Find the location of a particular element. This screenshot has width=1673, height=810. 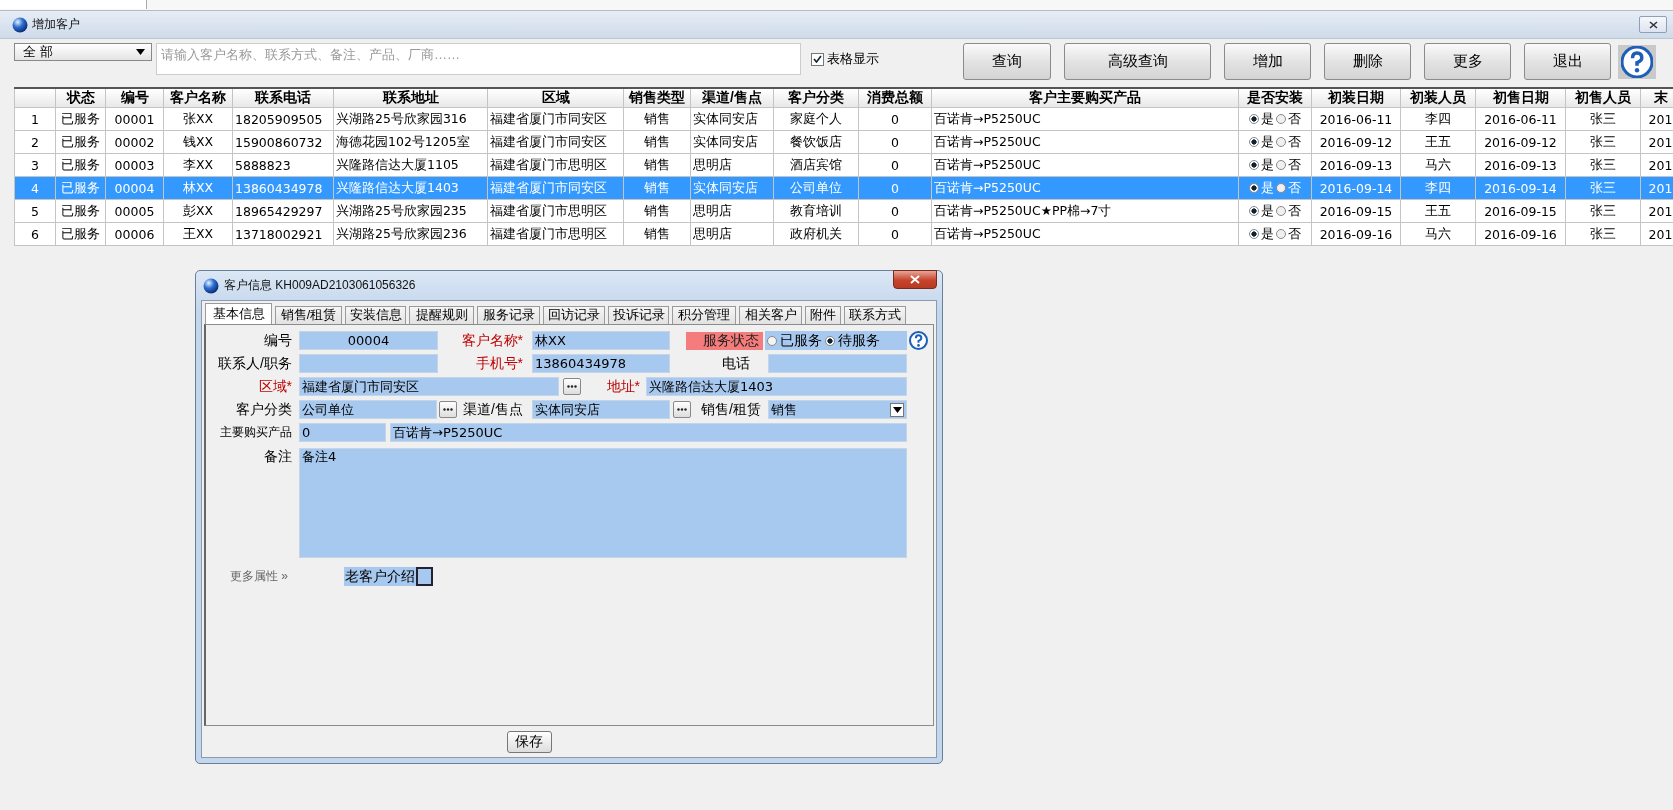

table-row: 6 已服务 00006 王XX 13718002921 兴湖路25号欣家园236 福建省厦门市思明区 销售 思明店 政府机关 0 百诺肯→P5250UC 是 否 2016-09-16 马六 2016-09-16 张三 201 is located at coordinates (843, 234).